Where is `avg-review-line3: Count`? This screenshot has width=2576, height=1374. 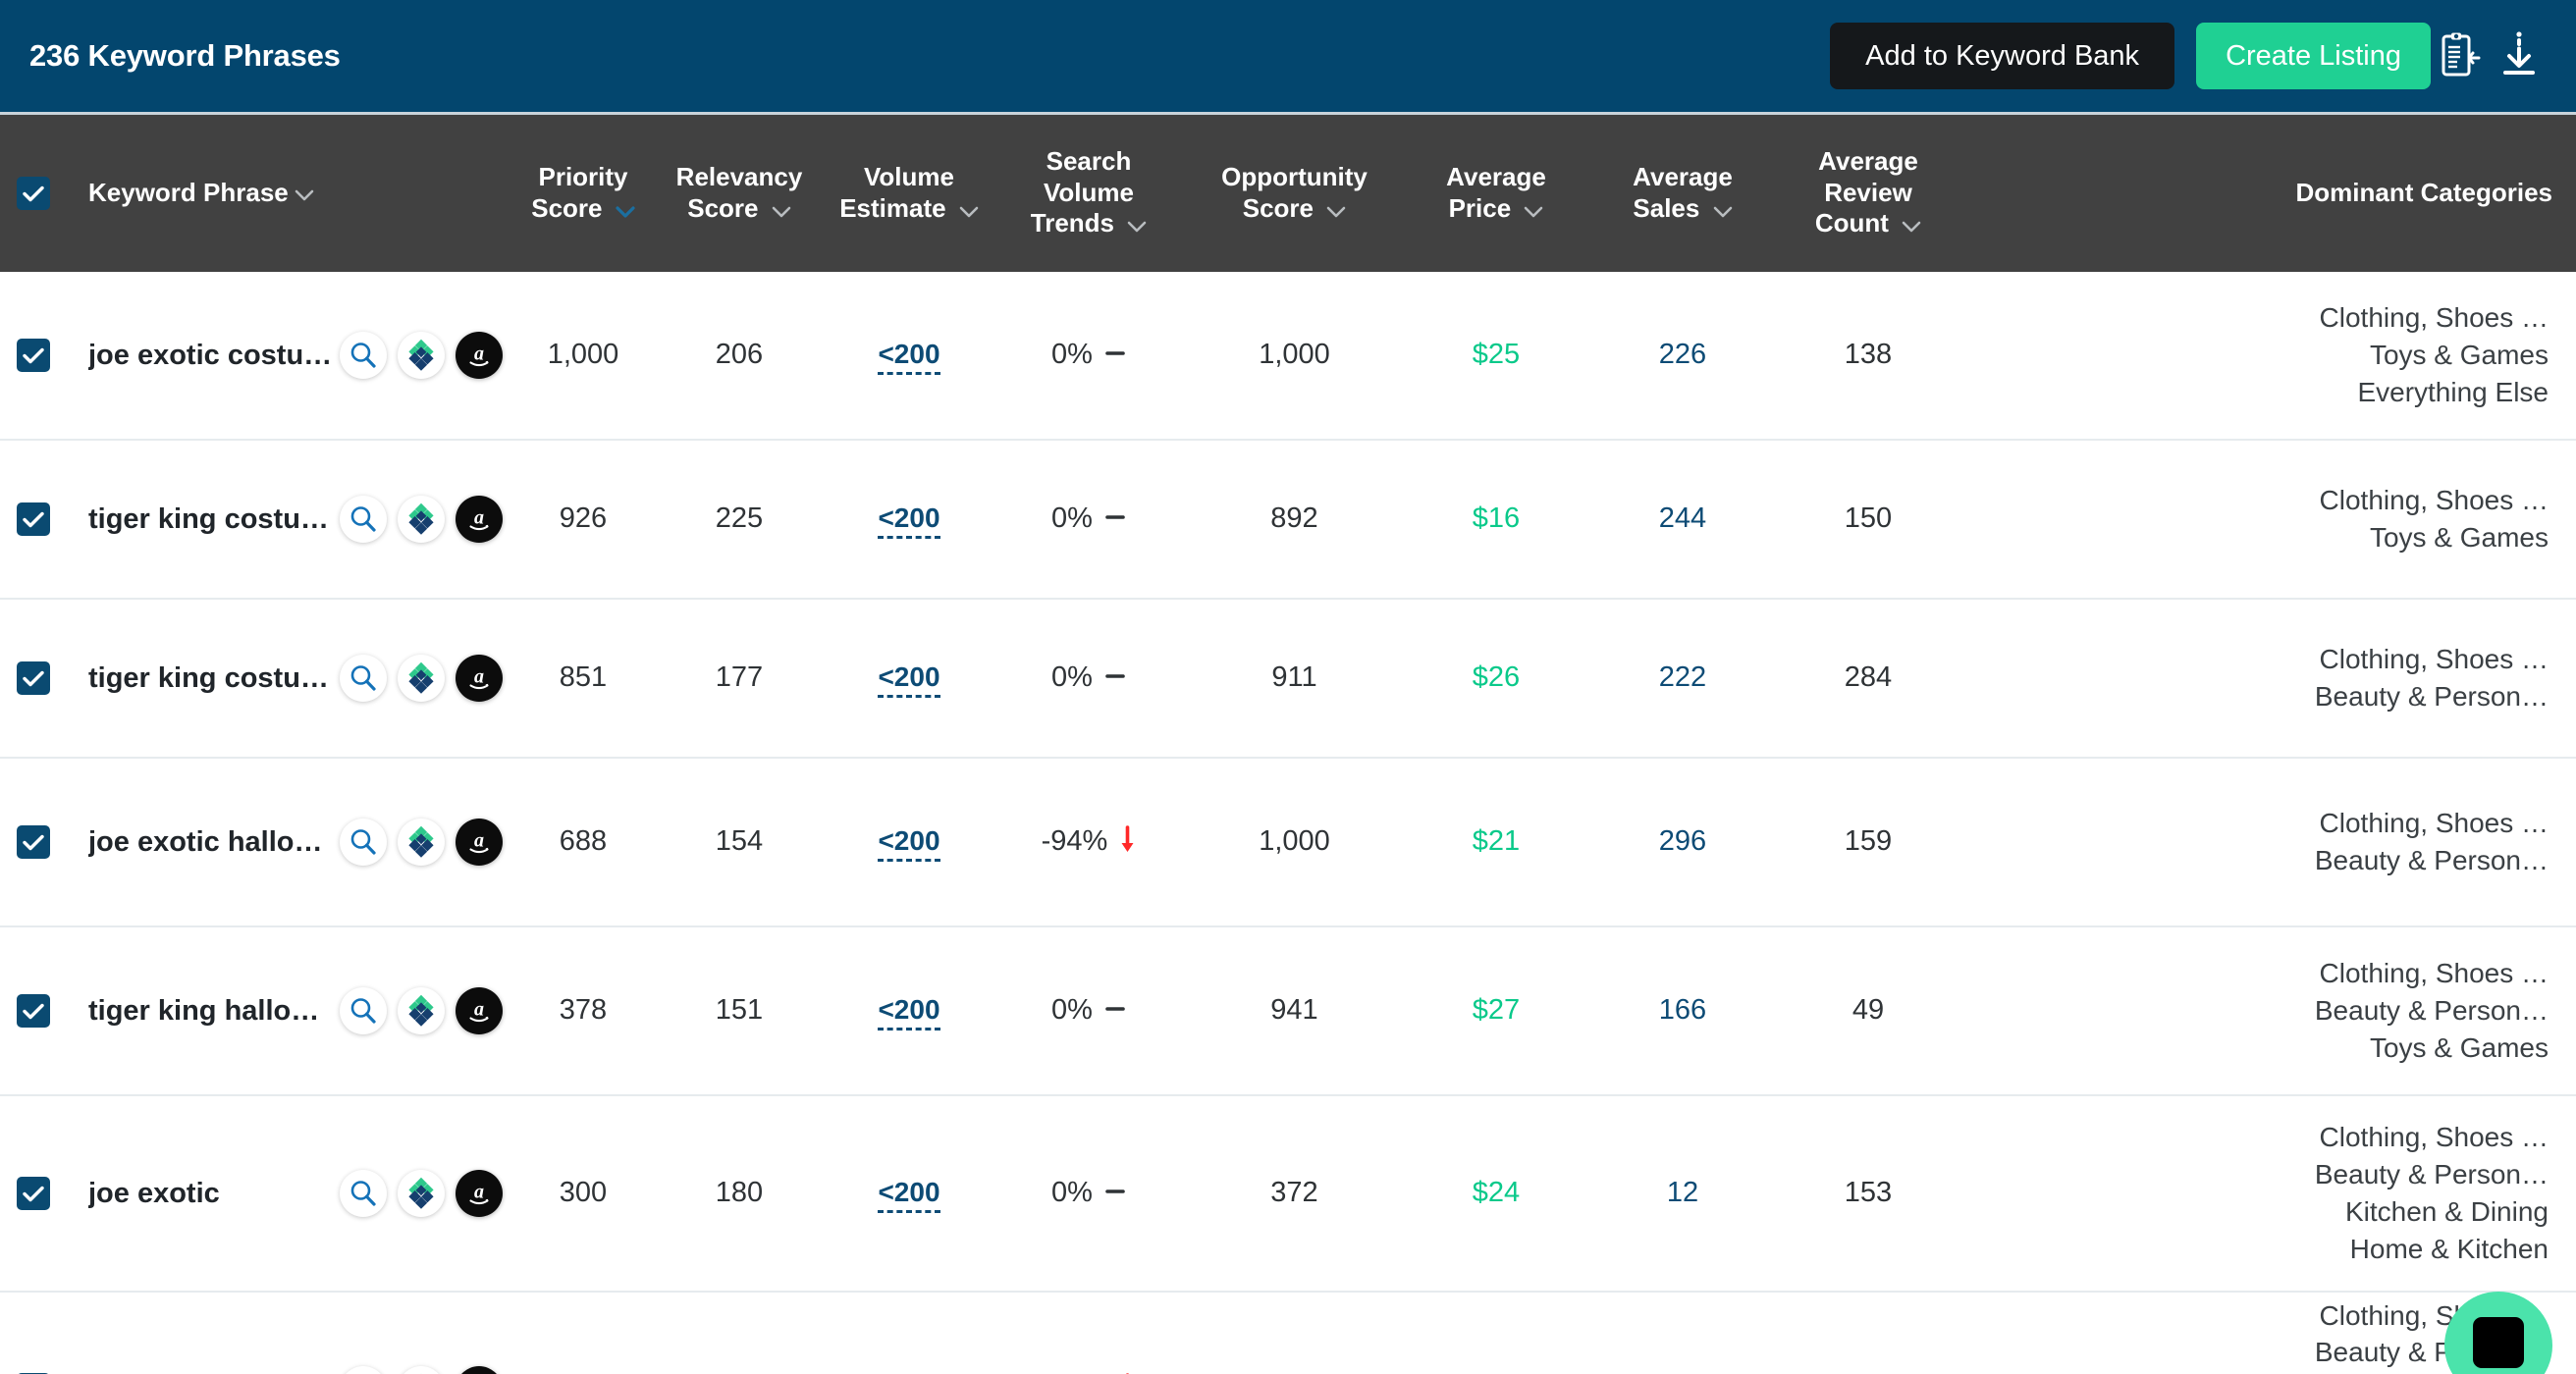
avg-review-line3: Count is located at coordinates (1851, 223).